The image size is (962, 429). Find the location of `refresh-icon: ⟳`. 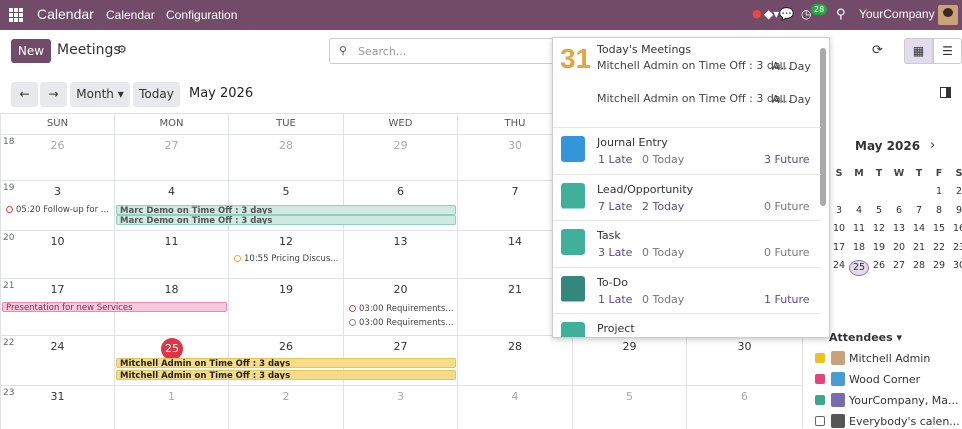

refresh-icon: ⟳ is located at coordinates (877, 50).